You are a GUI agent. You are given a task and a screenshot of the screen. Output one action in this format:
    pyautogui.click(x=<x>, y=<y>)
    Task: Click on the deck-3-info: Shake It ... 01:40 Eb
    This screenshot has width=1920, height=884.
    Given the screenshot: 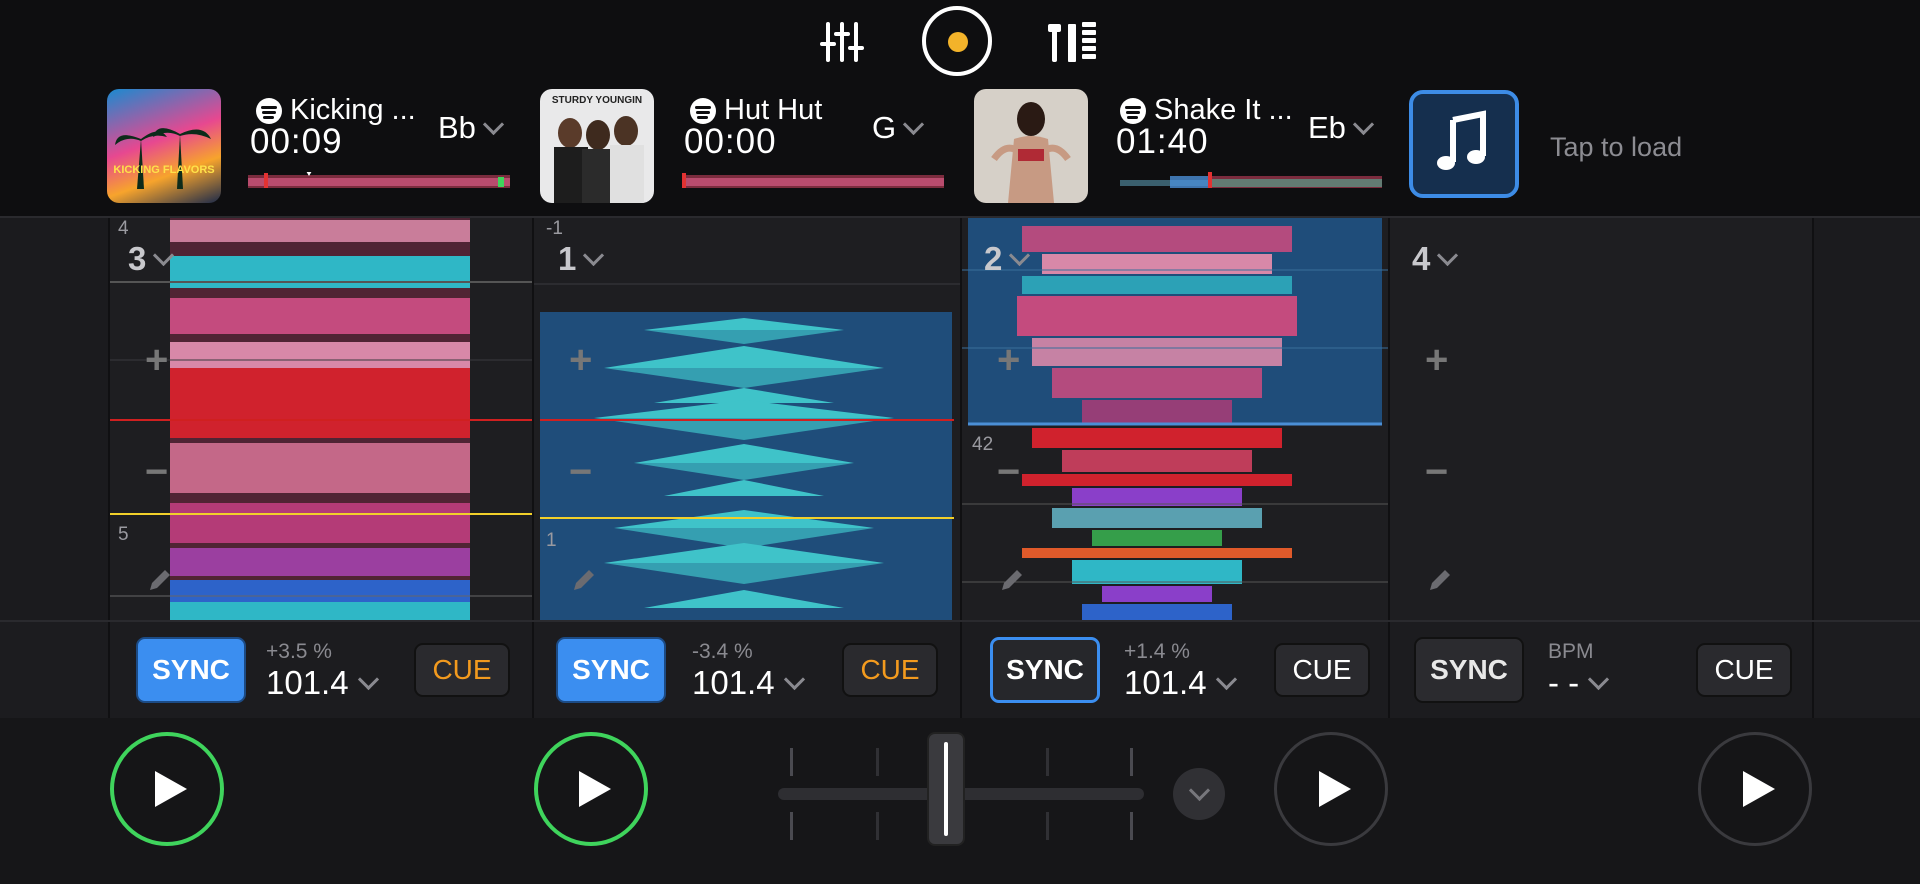 What is the action you would take?
    pyautogui.click(x=1185, y=151)
    